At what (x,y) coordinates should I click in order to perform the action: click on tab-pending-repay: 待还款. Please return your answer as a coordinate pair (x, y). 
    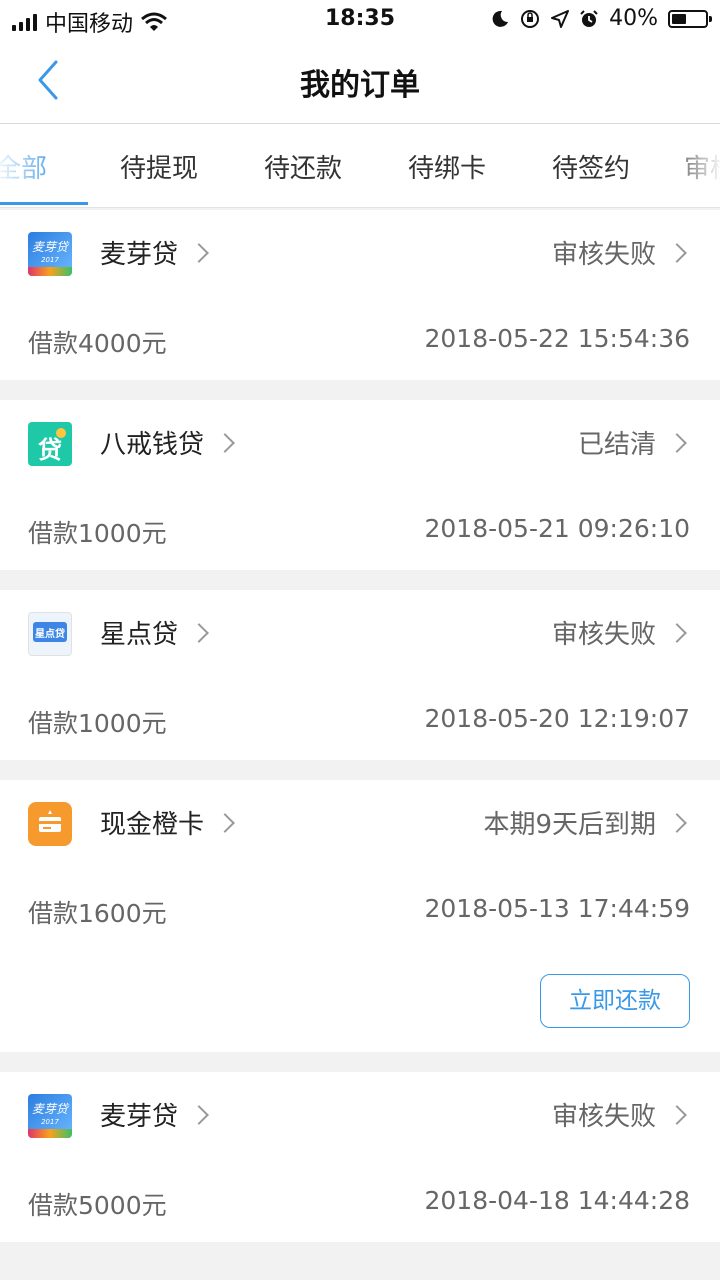
    Looking at the image, I should click on (303, 166).